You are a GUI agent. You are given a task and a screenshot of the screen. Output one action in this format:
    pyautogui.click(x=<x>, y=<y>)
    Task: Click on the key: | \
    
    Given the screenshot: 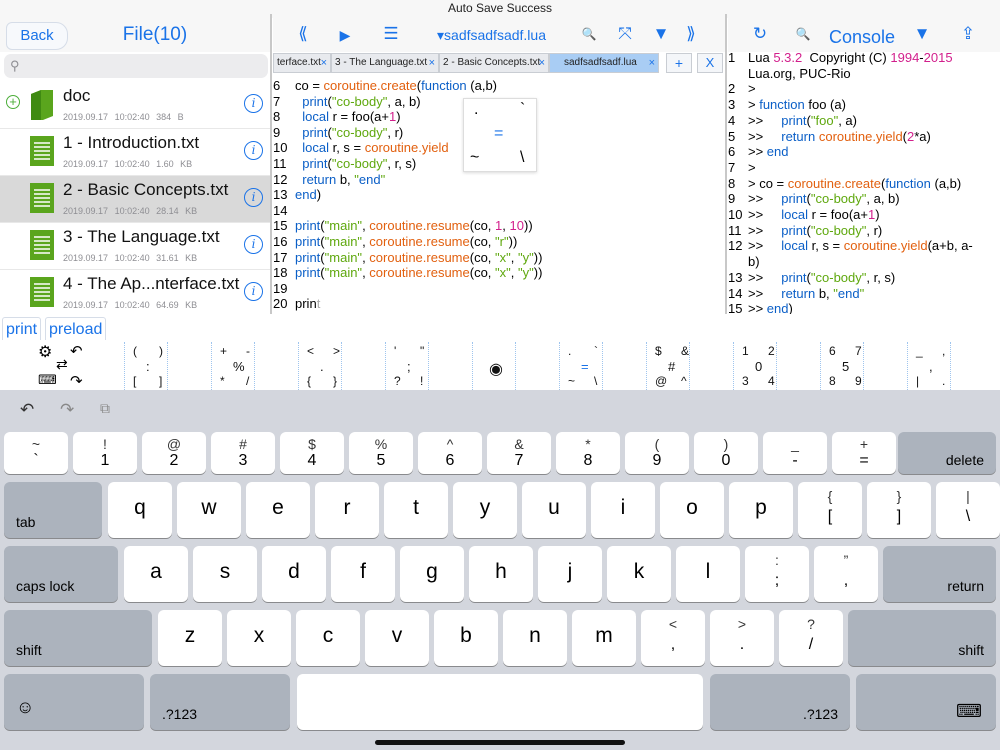 What is the action you would take?
    pyautogui.click(x=968, y=510)
    